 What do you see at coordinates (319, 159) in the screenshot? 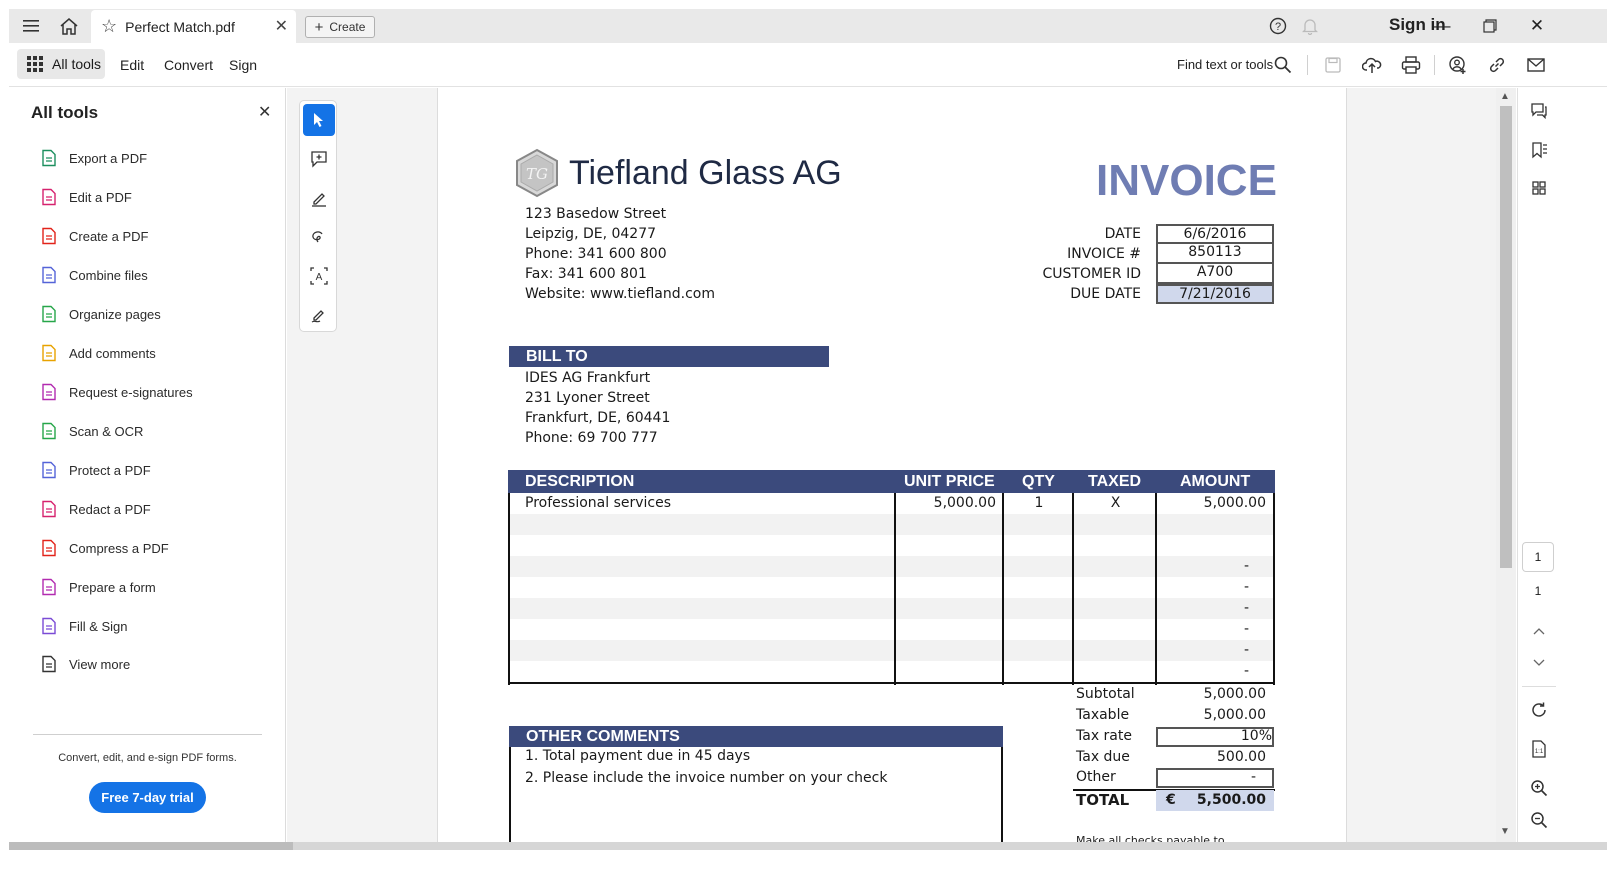
I see `add-comment-tool-icon` at bounding box center [319, 159].